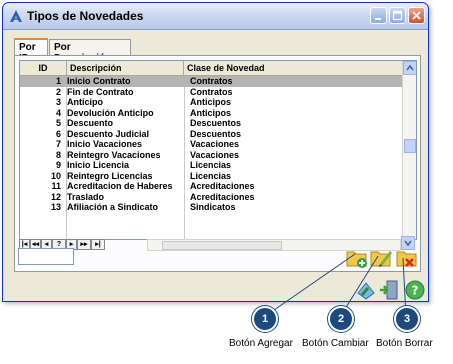 Image resolution: width=453 pixels, height=364 pixels. I want to click on callout-label-delete: Botón Borrar, so click(404, 343).